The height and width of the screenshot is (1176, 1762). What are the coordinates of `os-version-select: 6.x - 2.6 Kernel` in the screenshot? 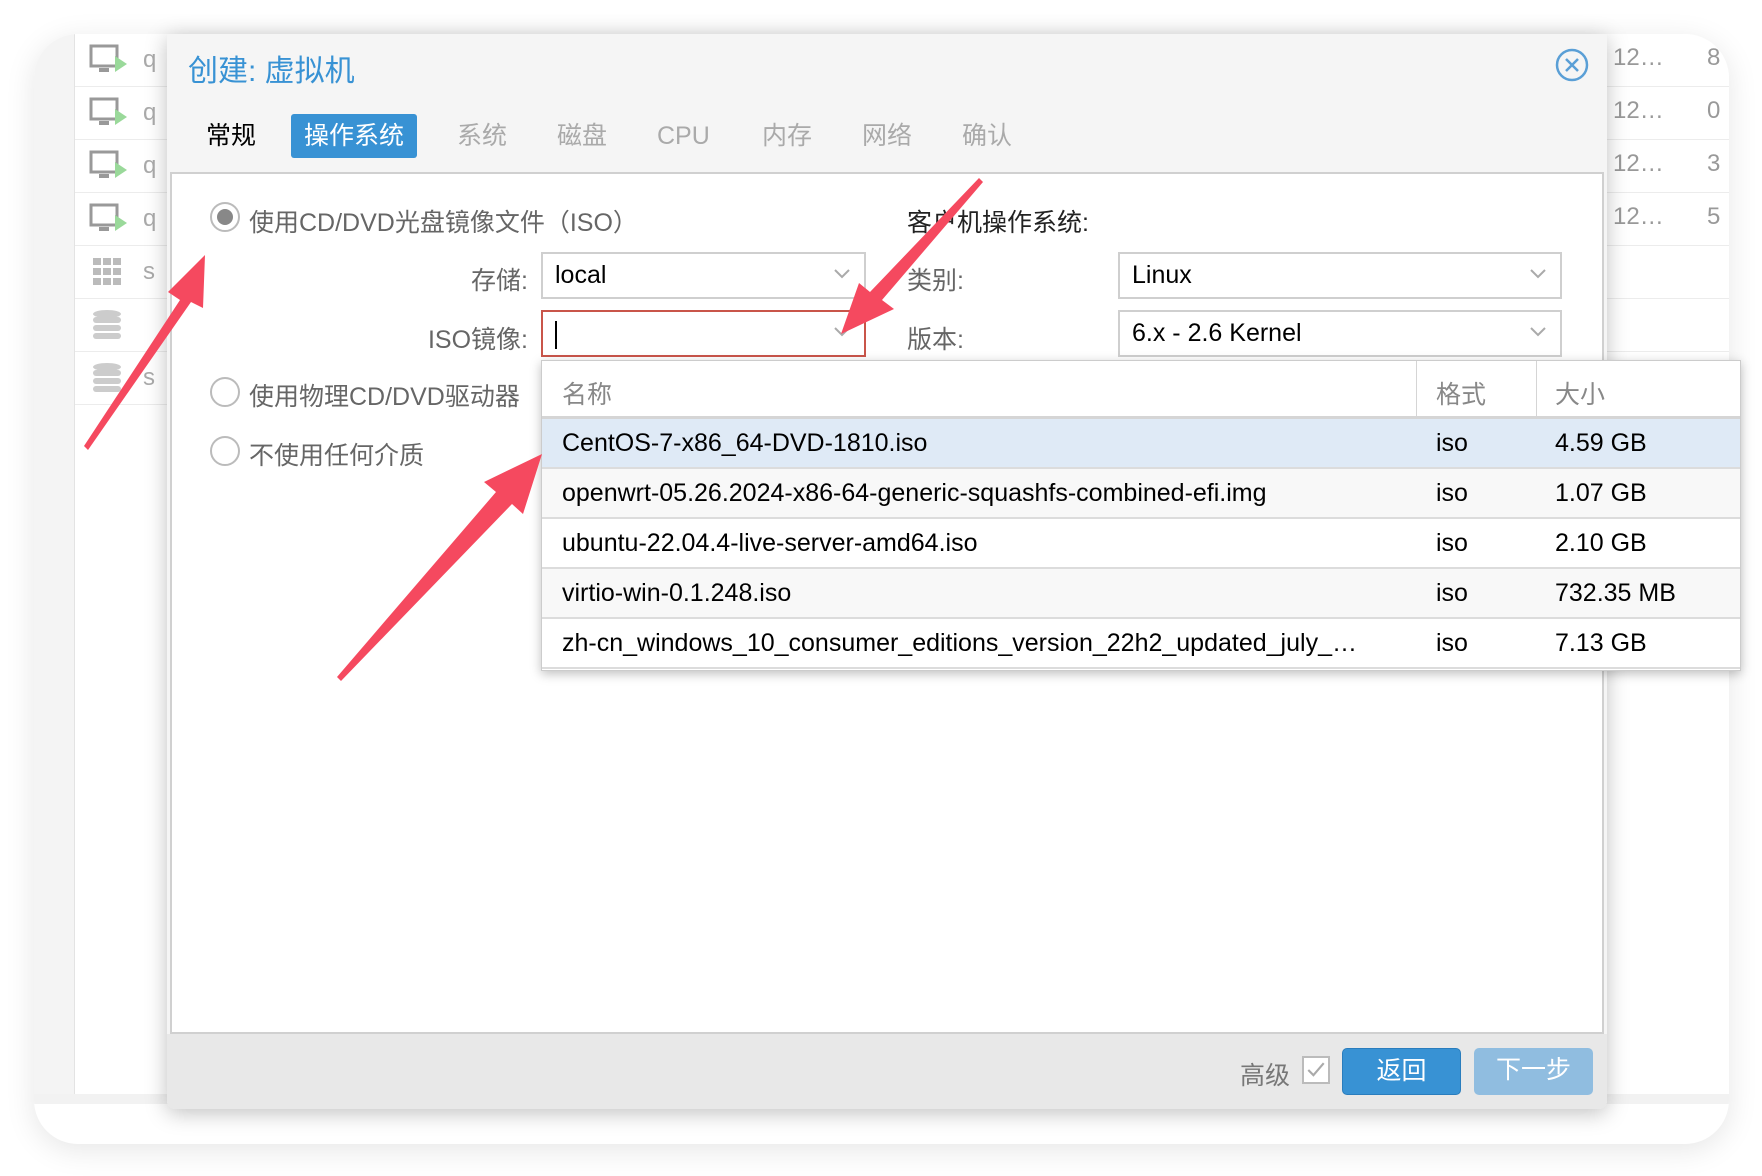 It's located at (1340, 333).